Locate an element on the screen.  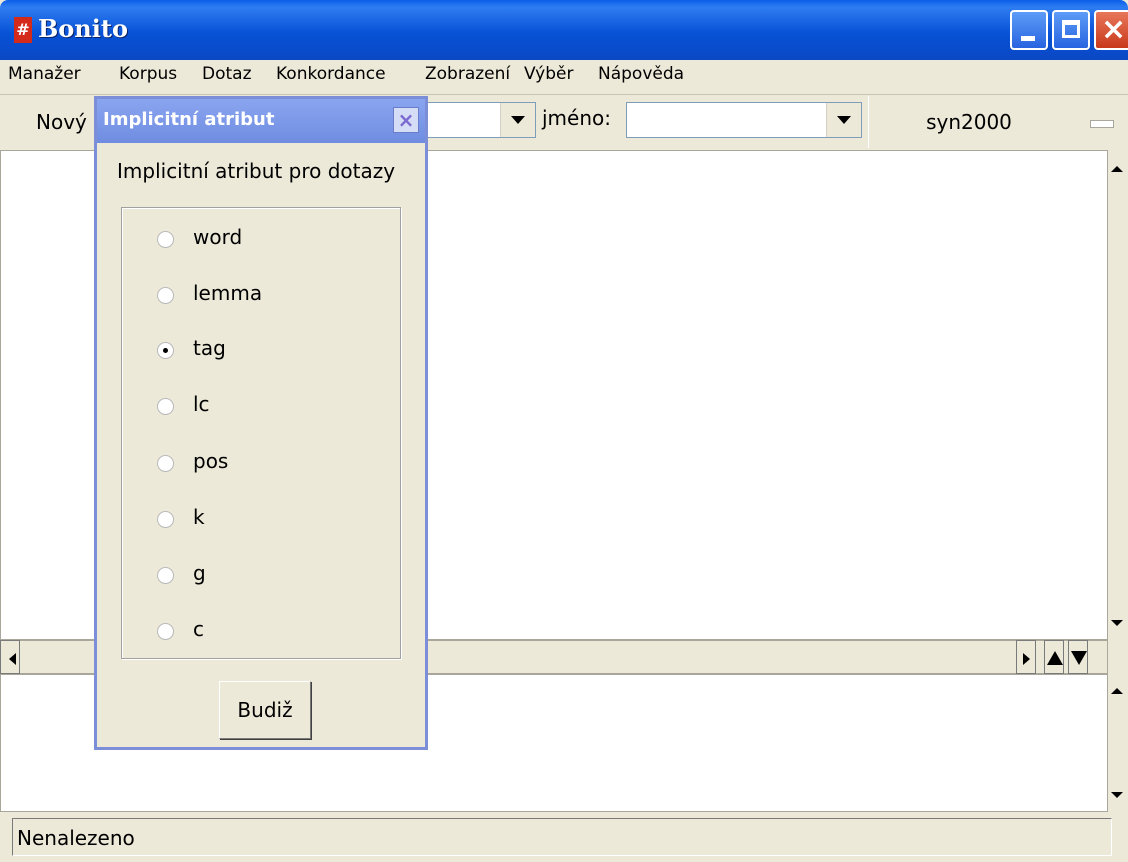
radio-label: tag is located at coordinates (209, 348).